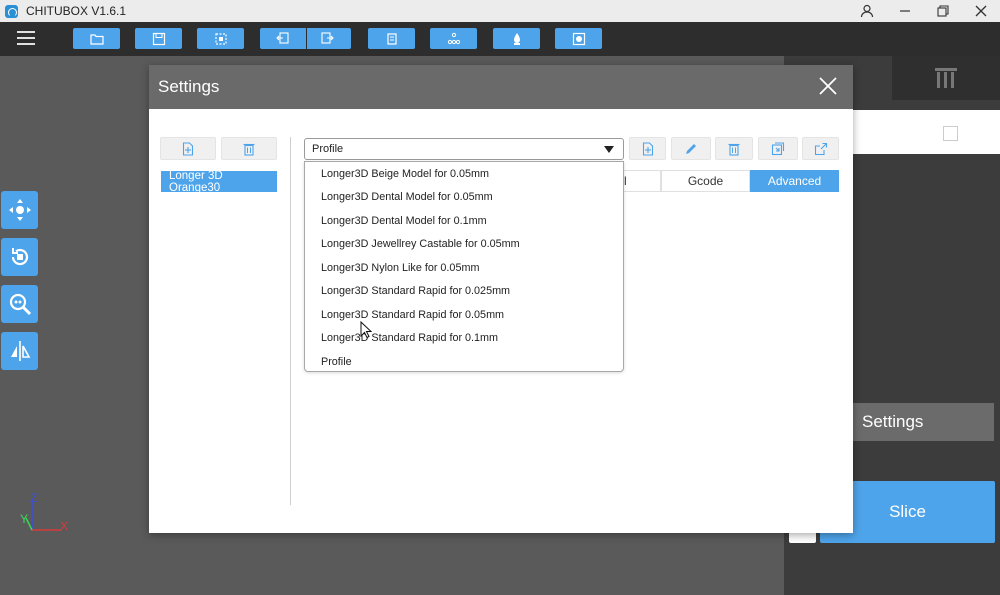  What do you see at coordinates (464, 291) in the screenshot?
I see `profile-option: Longer3D Standard Rapid for 0.025mm` at bounding box center [464, 291].